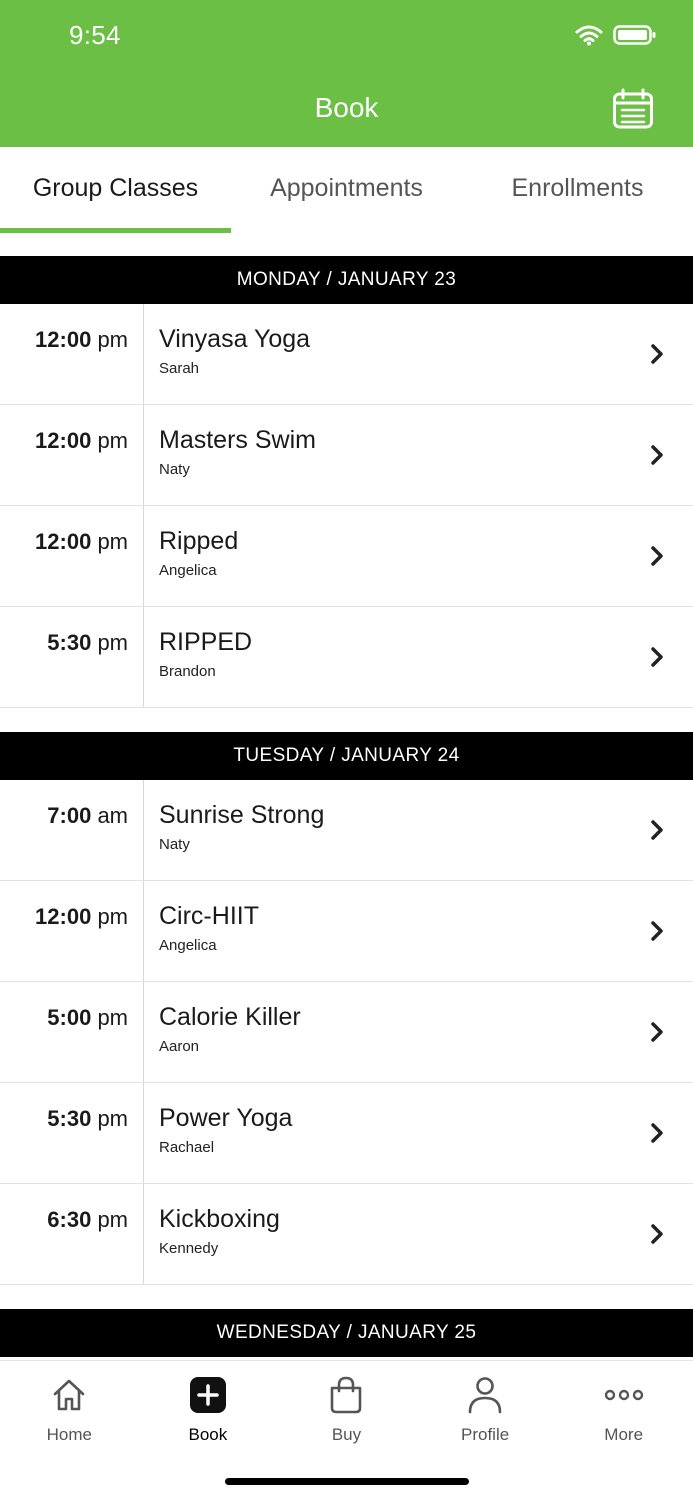  I want to click on instructor-name: Rachael, so click(187, 1147).